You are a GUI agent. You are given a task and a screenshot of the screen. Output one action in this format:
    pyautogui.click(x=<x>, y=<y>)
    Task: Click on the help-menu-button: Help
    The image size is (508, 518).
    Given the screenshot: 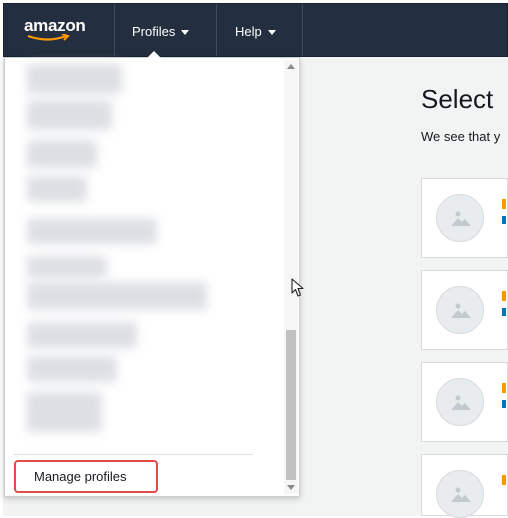 What is the action you would take?
    pyautogui.click(x=255, y=31)
    